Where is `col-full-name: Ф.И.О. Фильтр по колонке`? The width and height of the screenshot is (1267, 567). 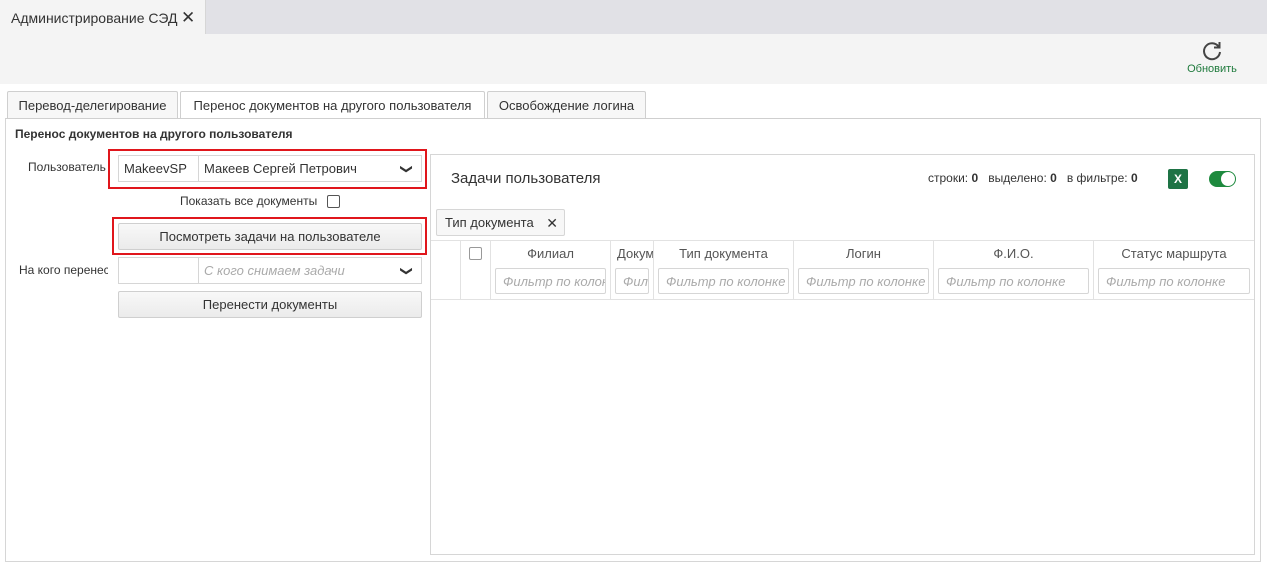 col-full-name: Ф.И.О. Фильтр по колонке is located at coordinates (1014, 270).